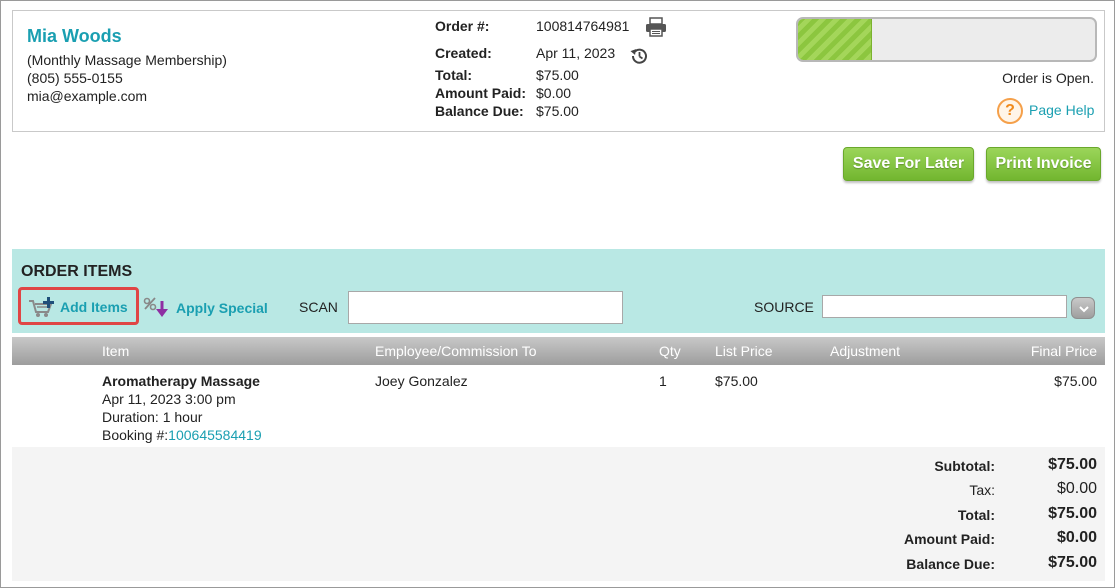  What do you see at coordinates (639, 56) in the screenshot?
I see `history-icon` at bounding box center [639, 56].